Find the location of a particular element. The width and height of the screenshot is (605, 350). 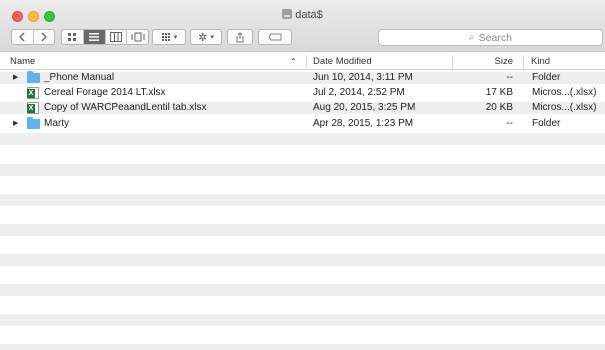

icon-view-icon is located at coordinates (72, 37).